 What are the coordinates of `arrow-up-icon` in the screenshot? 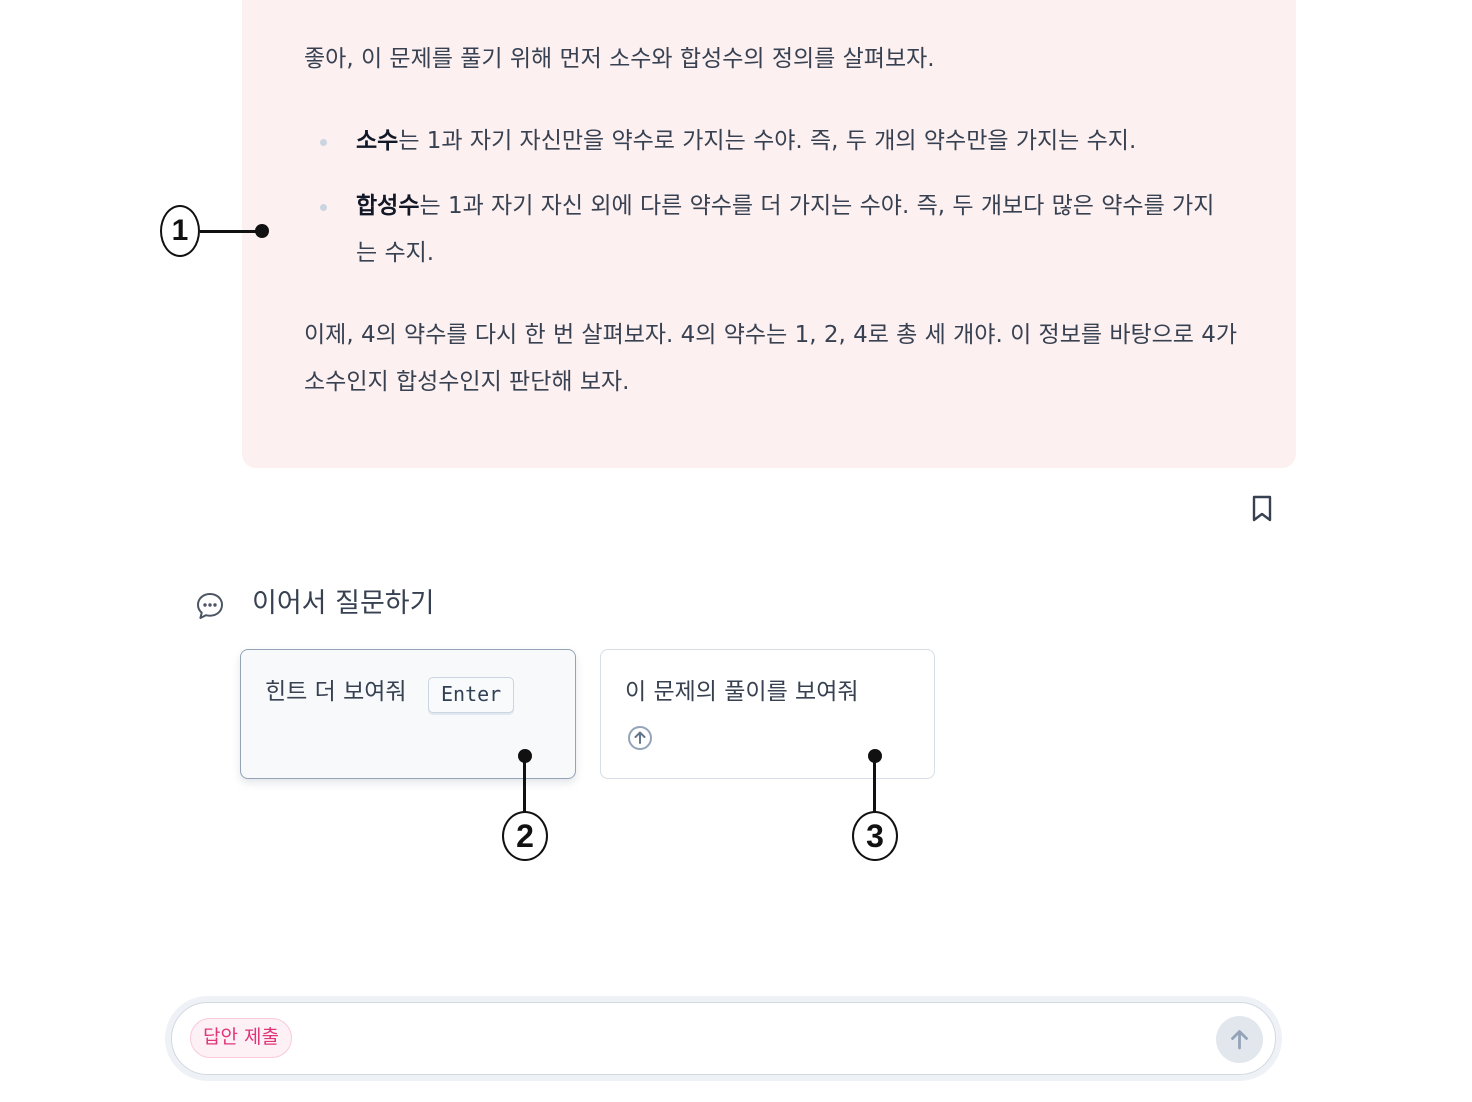 It's located at (1239, 1040).